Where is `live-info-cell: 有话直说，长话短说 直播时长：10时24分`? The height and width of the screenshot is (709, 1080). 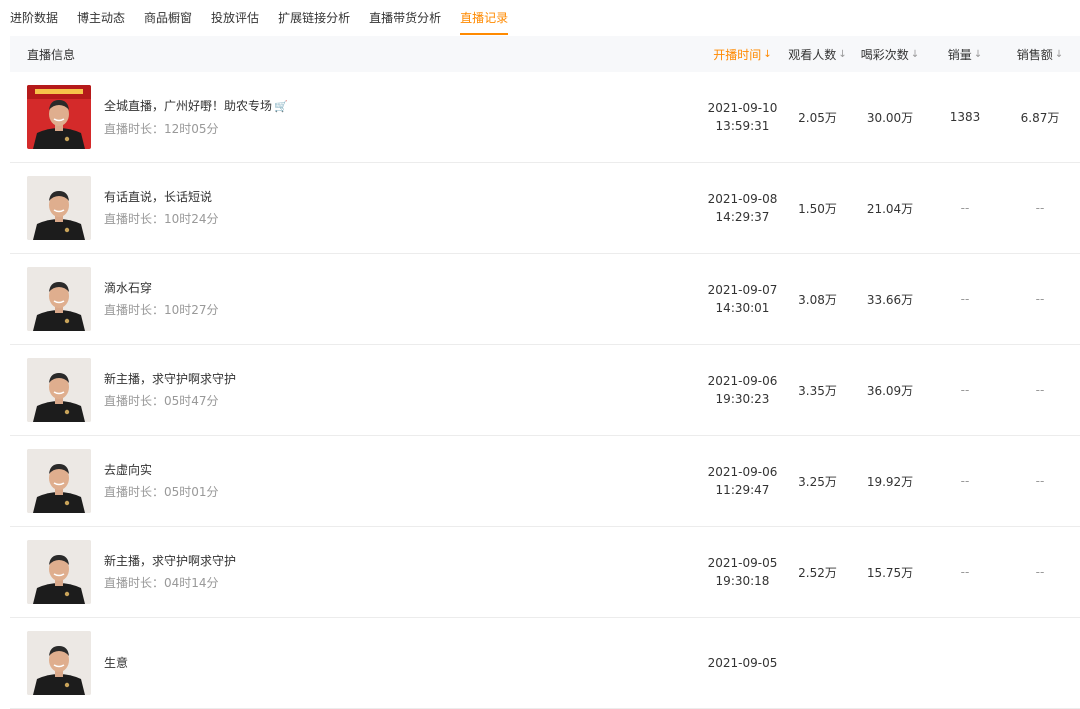 live-info-cell: 有话直说，长话短说 直播时长：10时24分 is located at coordinates (355, 208).